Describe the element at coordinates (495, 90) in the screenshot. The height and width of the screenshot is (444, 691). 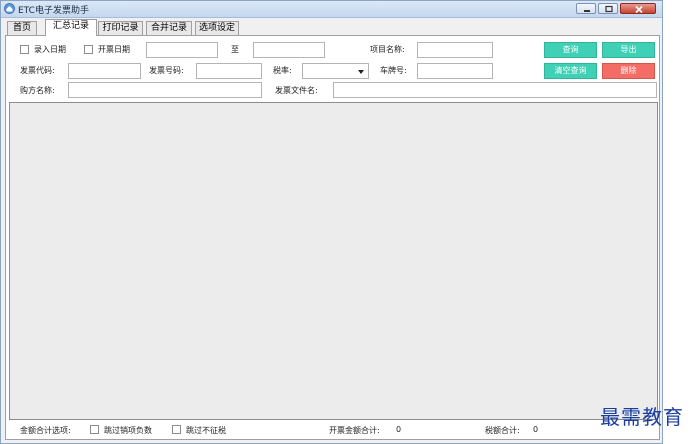
I see `invoice-filename-input` at that location.